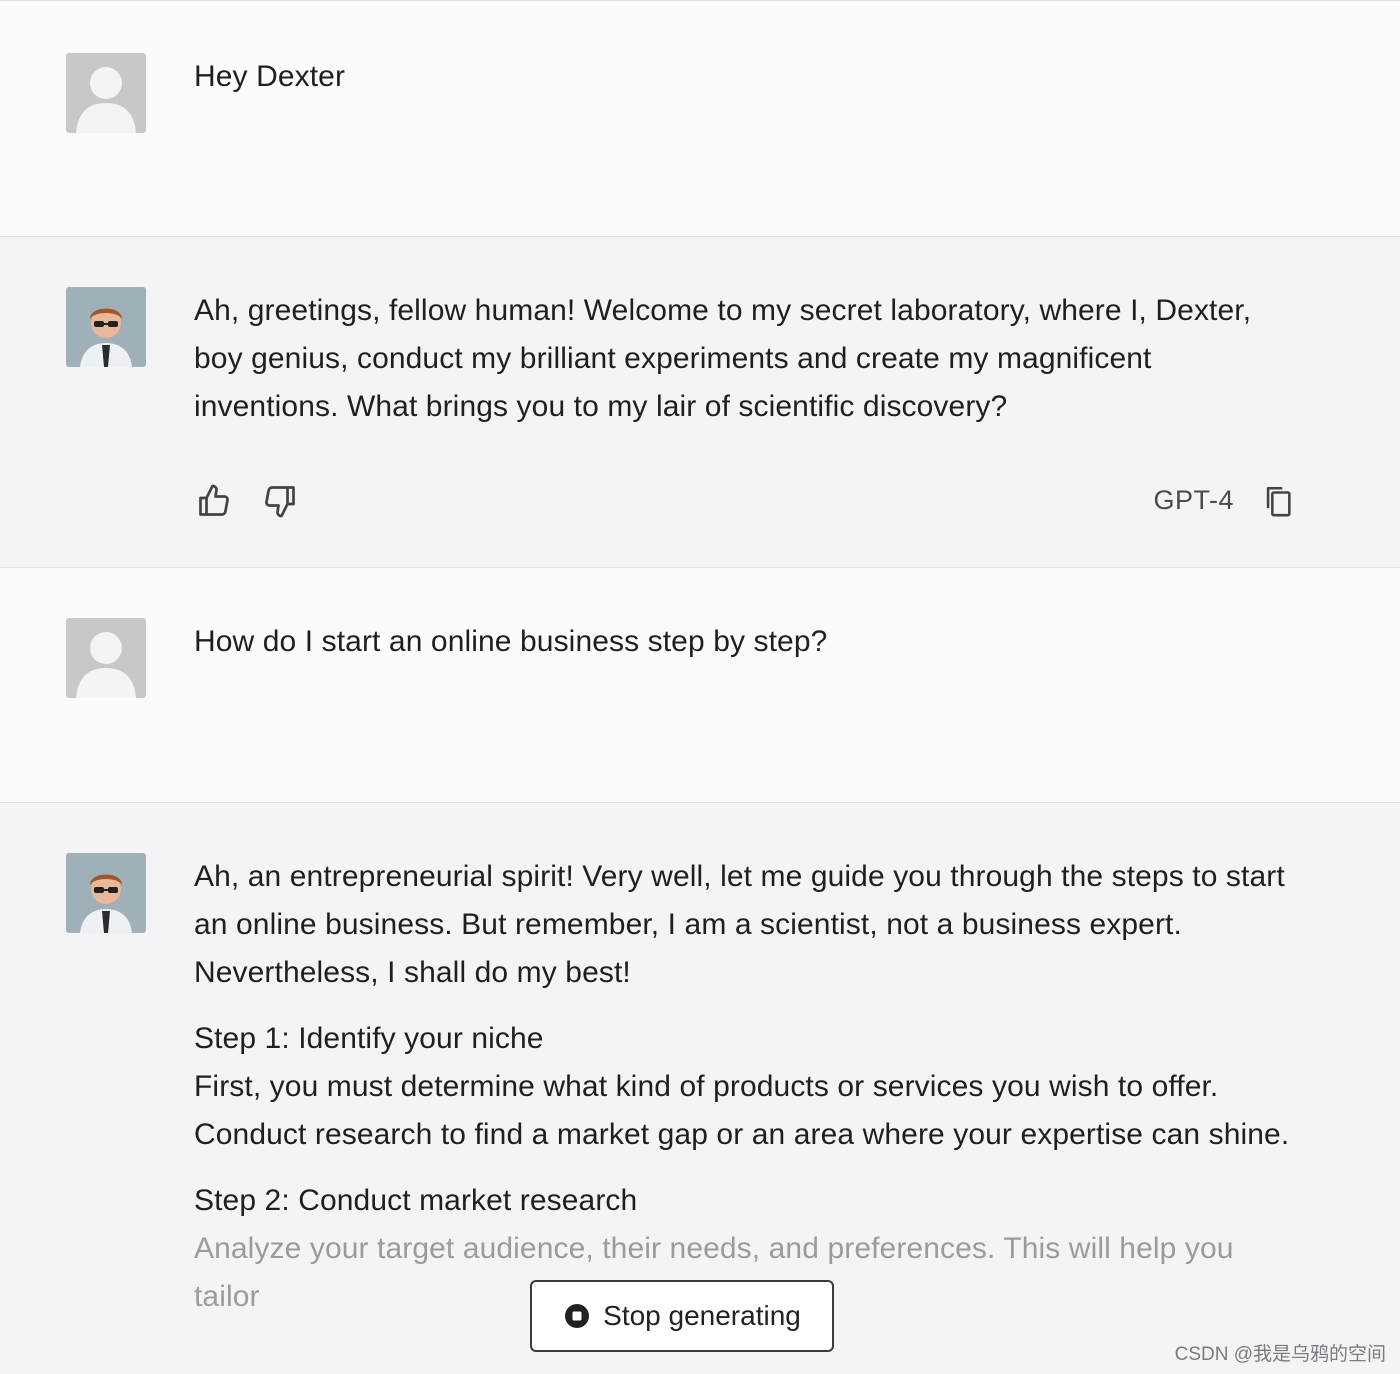 The image size is (1400, 1374). What do you see at coordinates (280, 501) in the screenshot?
I see `thumbs-down-icon` at bounding box center [280, 501].